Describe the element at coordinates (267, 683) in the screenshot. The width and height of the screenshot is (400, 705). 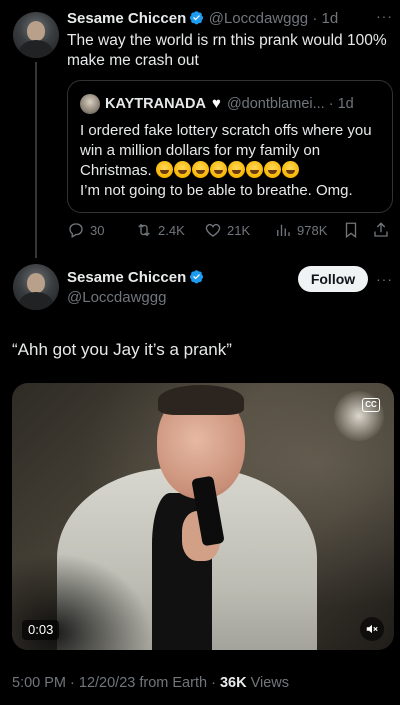
I see `views-label: Views` at that location.